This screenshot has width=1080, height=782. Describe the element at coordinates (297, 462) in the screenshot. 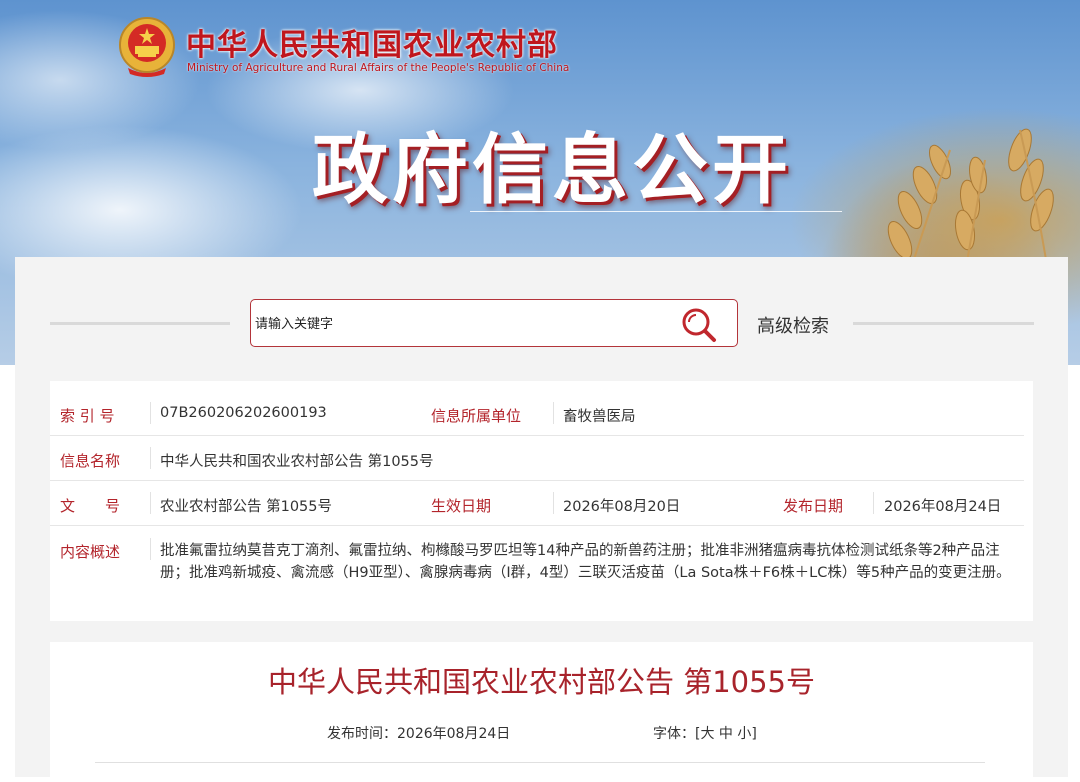

I see `name-value: 中华人民共和国农业农村部公告 第1055号` at that location.